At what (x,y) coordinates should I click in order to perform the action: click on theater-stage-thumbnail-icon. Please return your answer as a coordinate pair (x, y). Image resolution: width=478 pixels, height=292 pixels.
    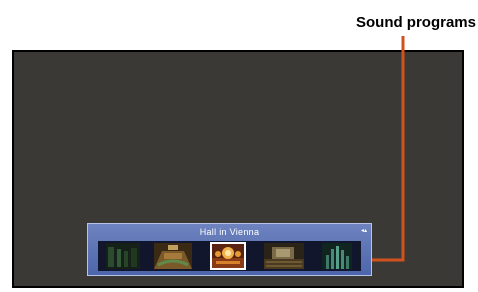
    Looking at the image, I should click on (284, 256).